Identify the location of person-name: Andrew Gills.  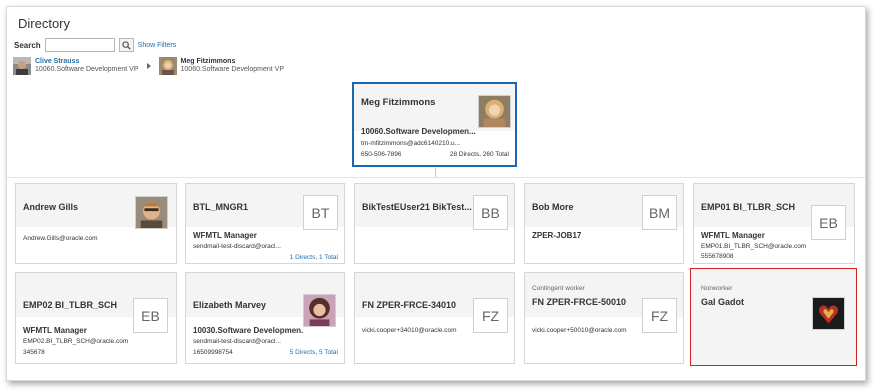
(51, 207).